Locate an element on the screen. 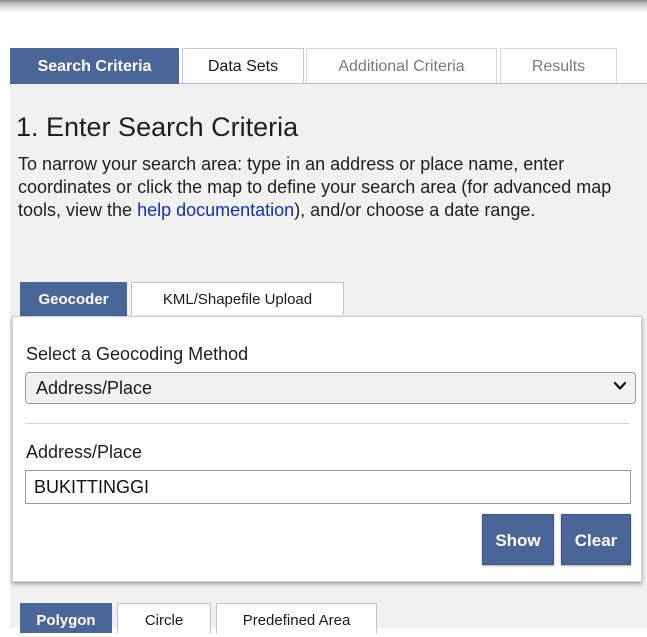  browser-top-shadow is located at coordinates (323, 7).